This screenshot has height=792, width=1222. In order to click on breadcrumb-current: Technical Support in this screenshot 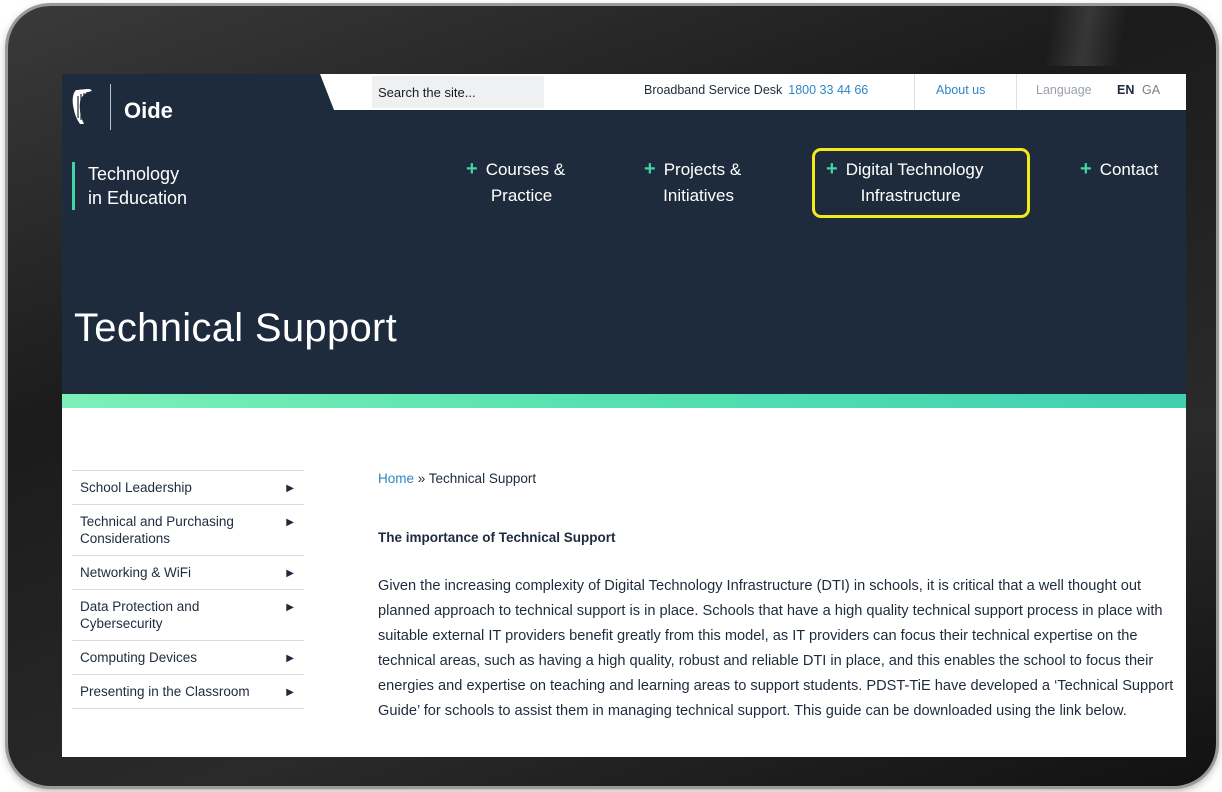, I will do `click(482, 478)`.